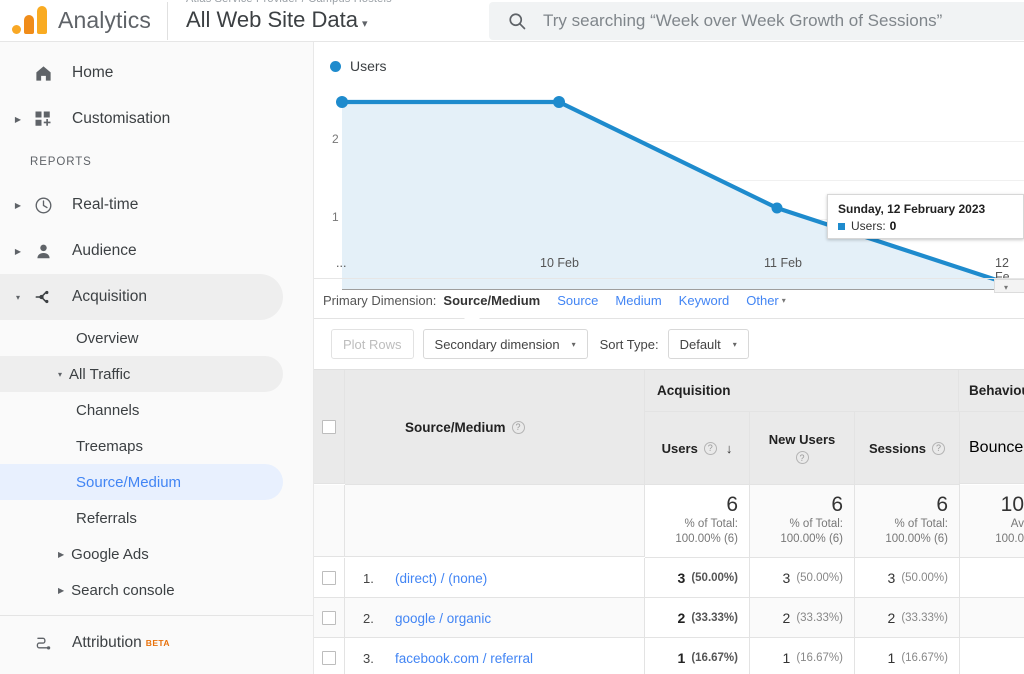  Describe the element at coordinates (729, 448) in the screenshot. I see `sort-descending-icon: ↓` at that location.